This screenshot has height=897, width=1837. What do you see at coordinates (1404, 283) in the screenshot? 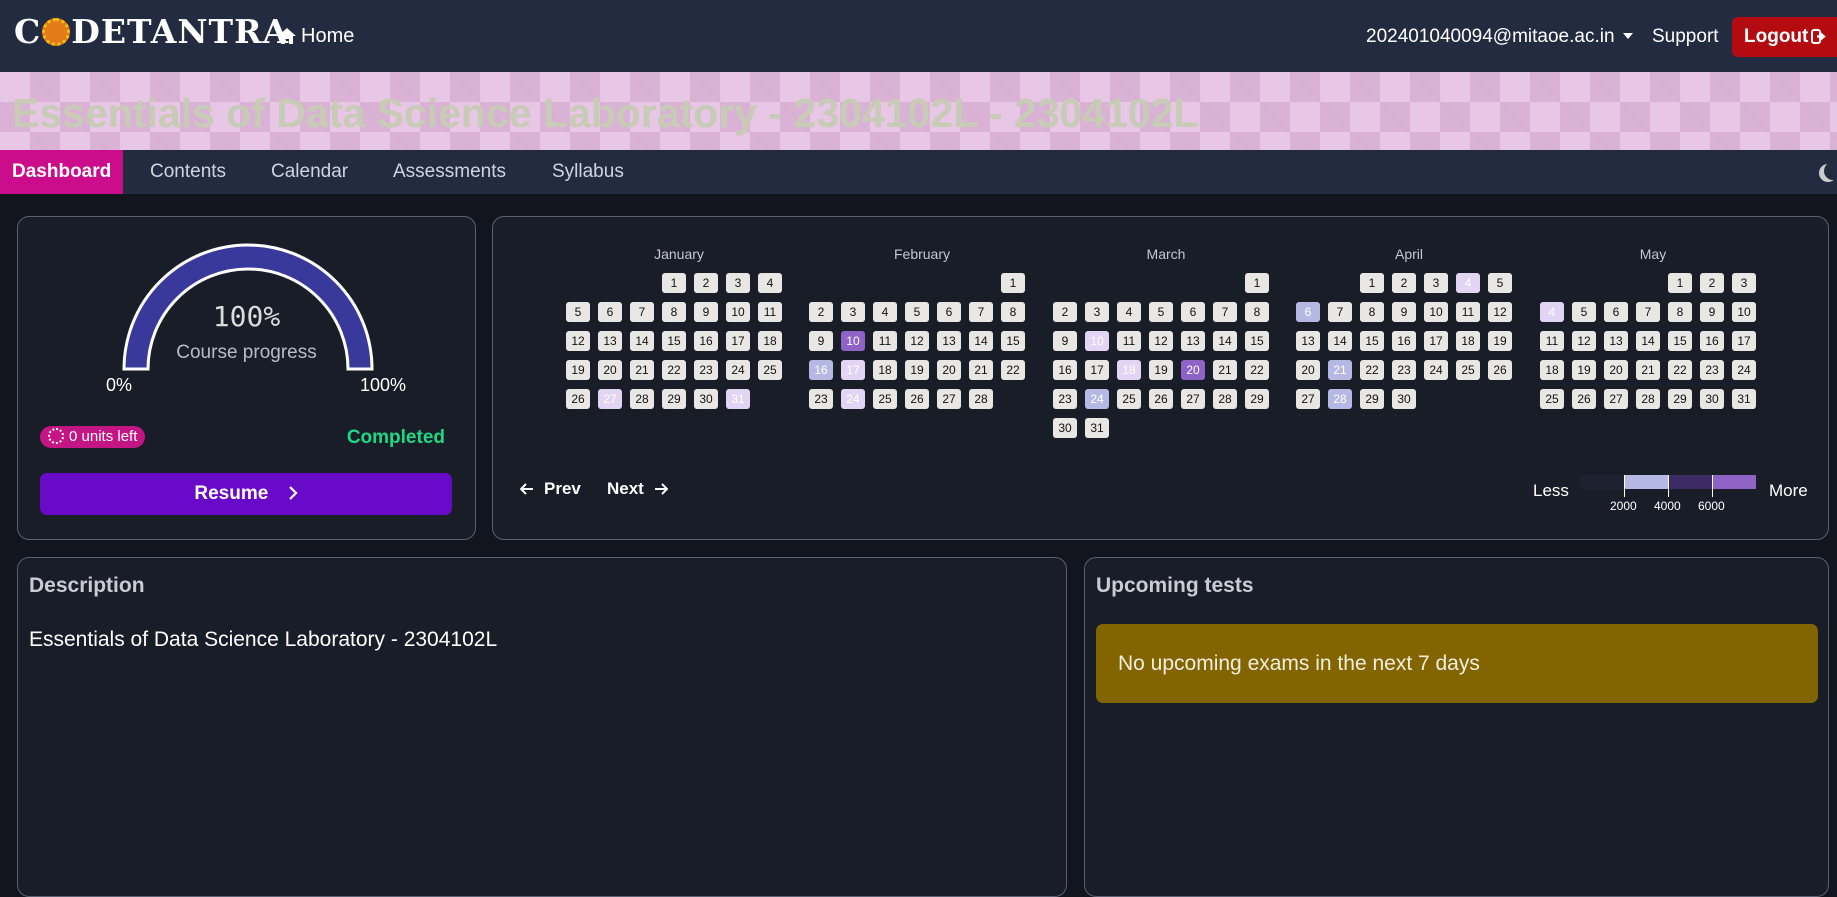
I see `calendar-day: 2` at bounding box center [1404, 283].